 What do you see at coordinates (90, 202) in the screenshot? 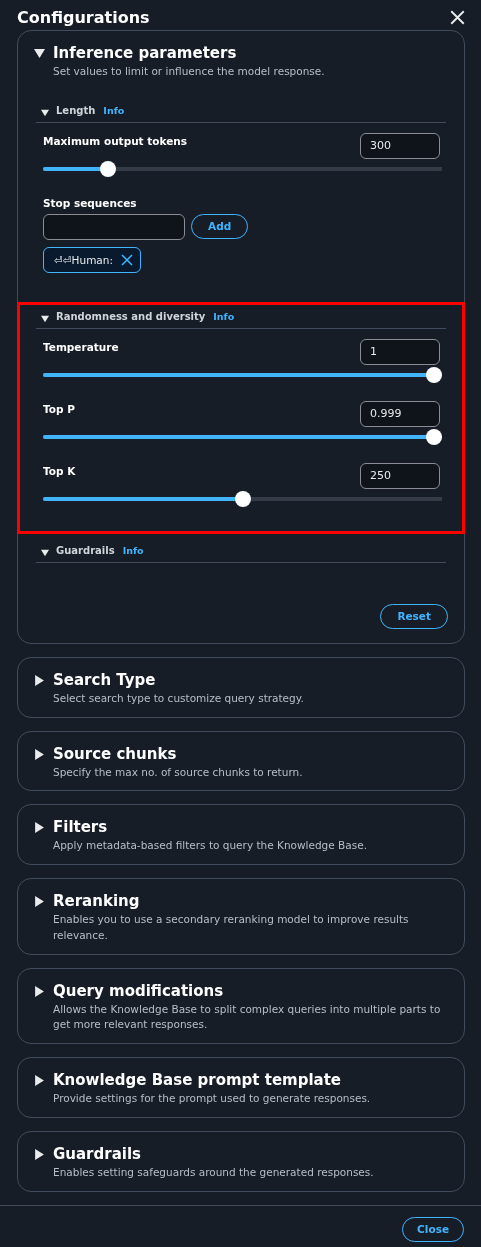
I see `field-label: Stop sequences` at bounding box center [90, 202].